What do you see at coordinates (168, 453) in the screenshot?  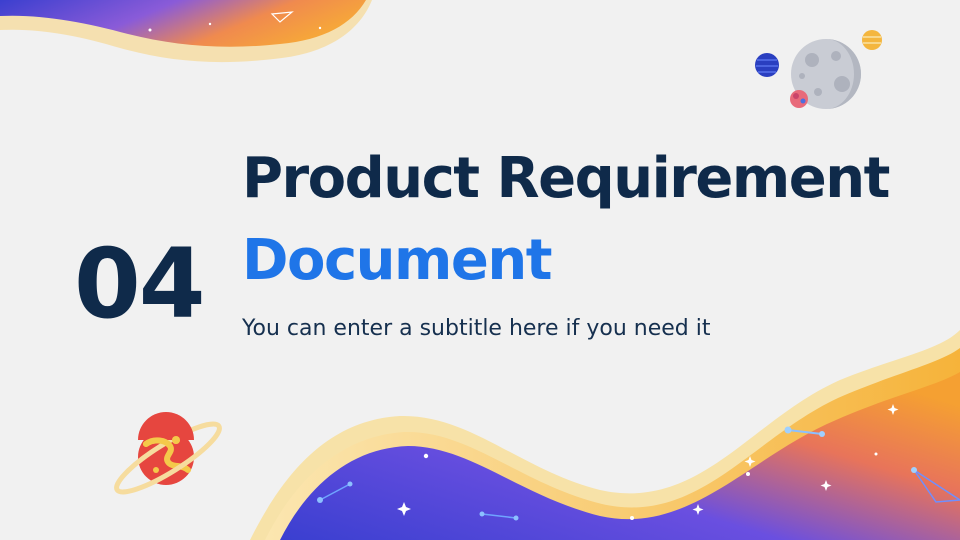 I see `ringed-planet-icon` at bounding box center [168, 453].